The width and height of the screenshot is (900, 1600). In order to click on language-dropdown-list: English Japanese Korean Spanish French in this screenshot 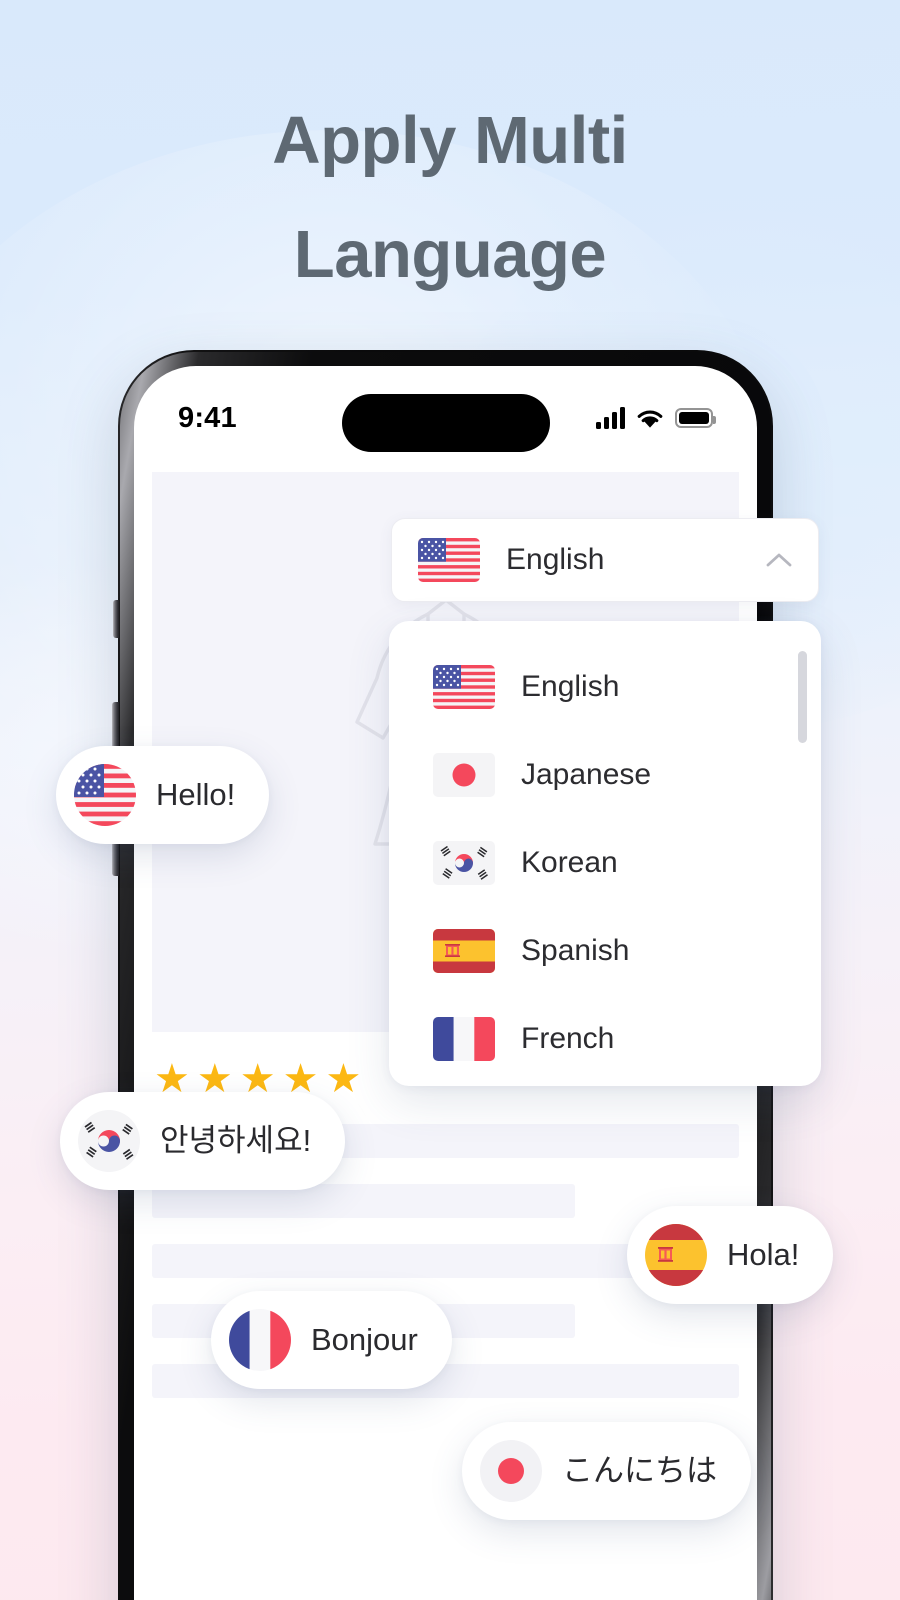, I will do `click(605, 853)`.